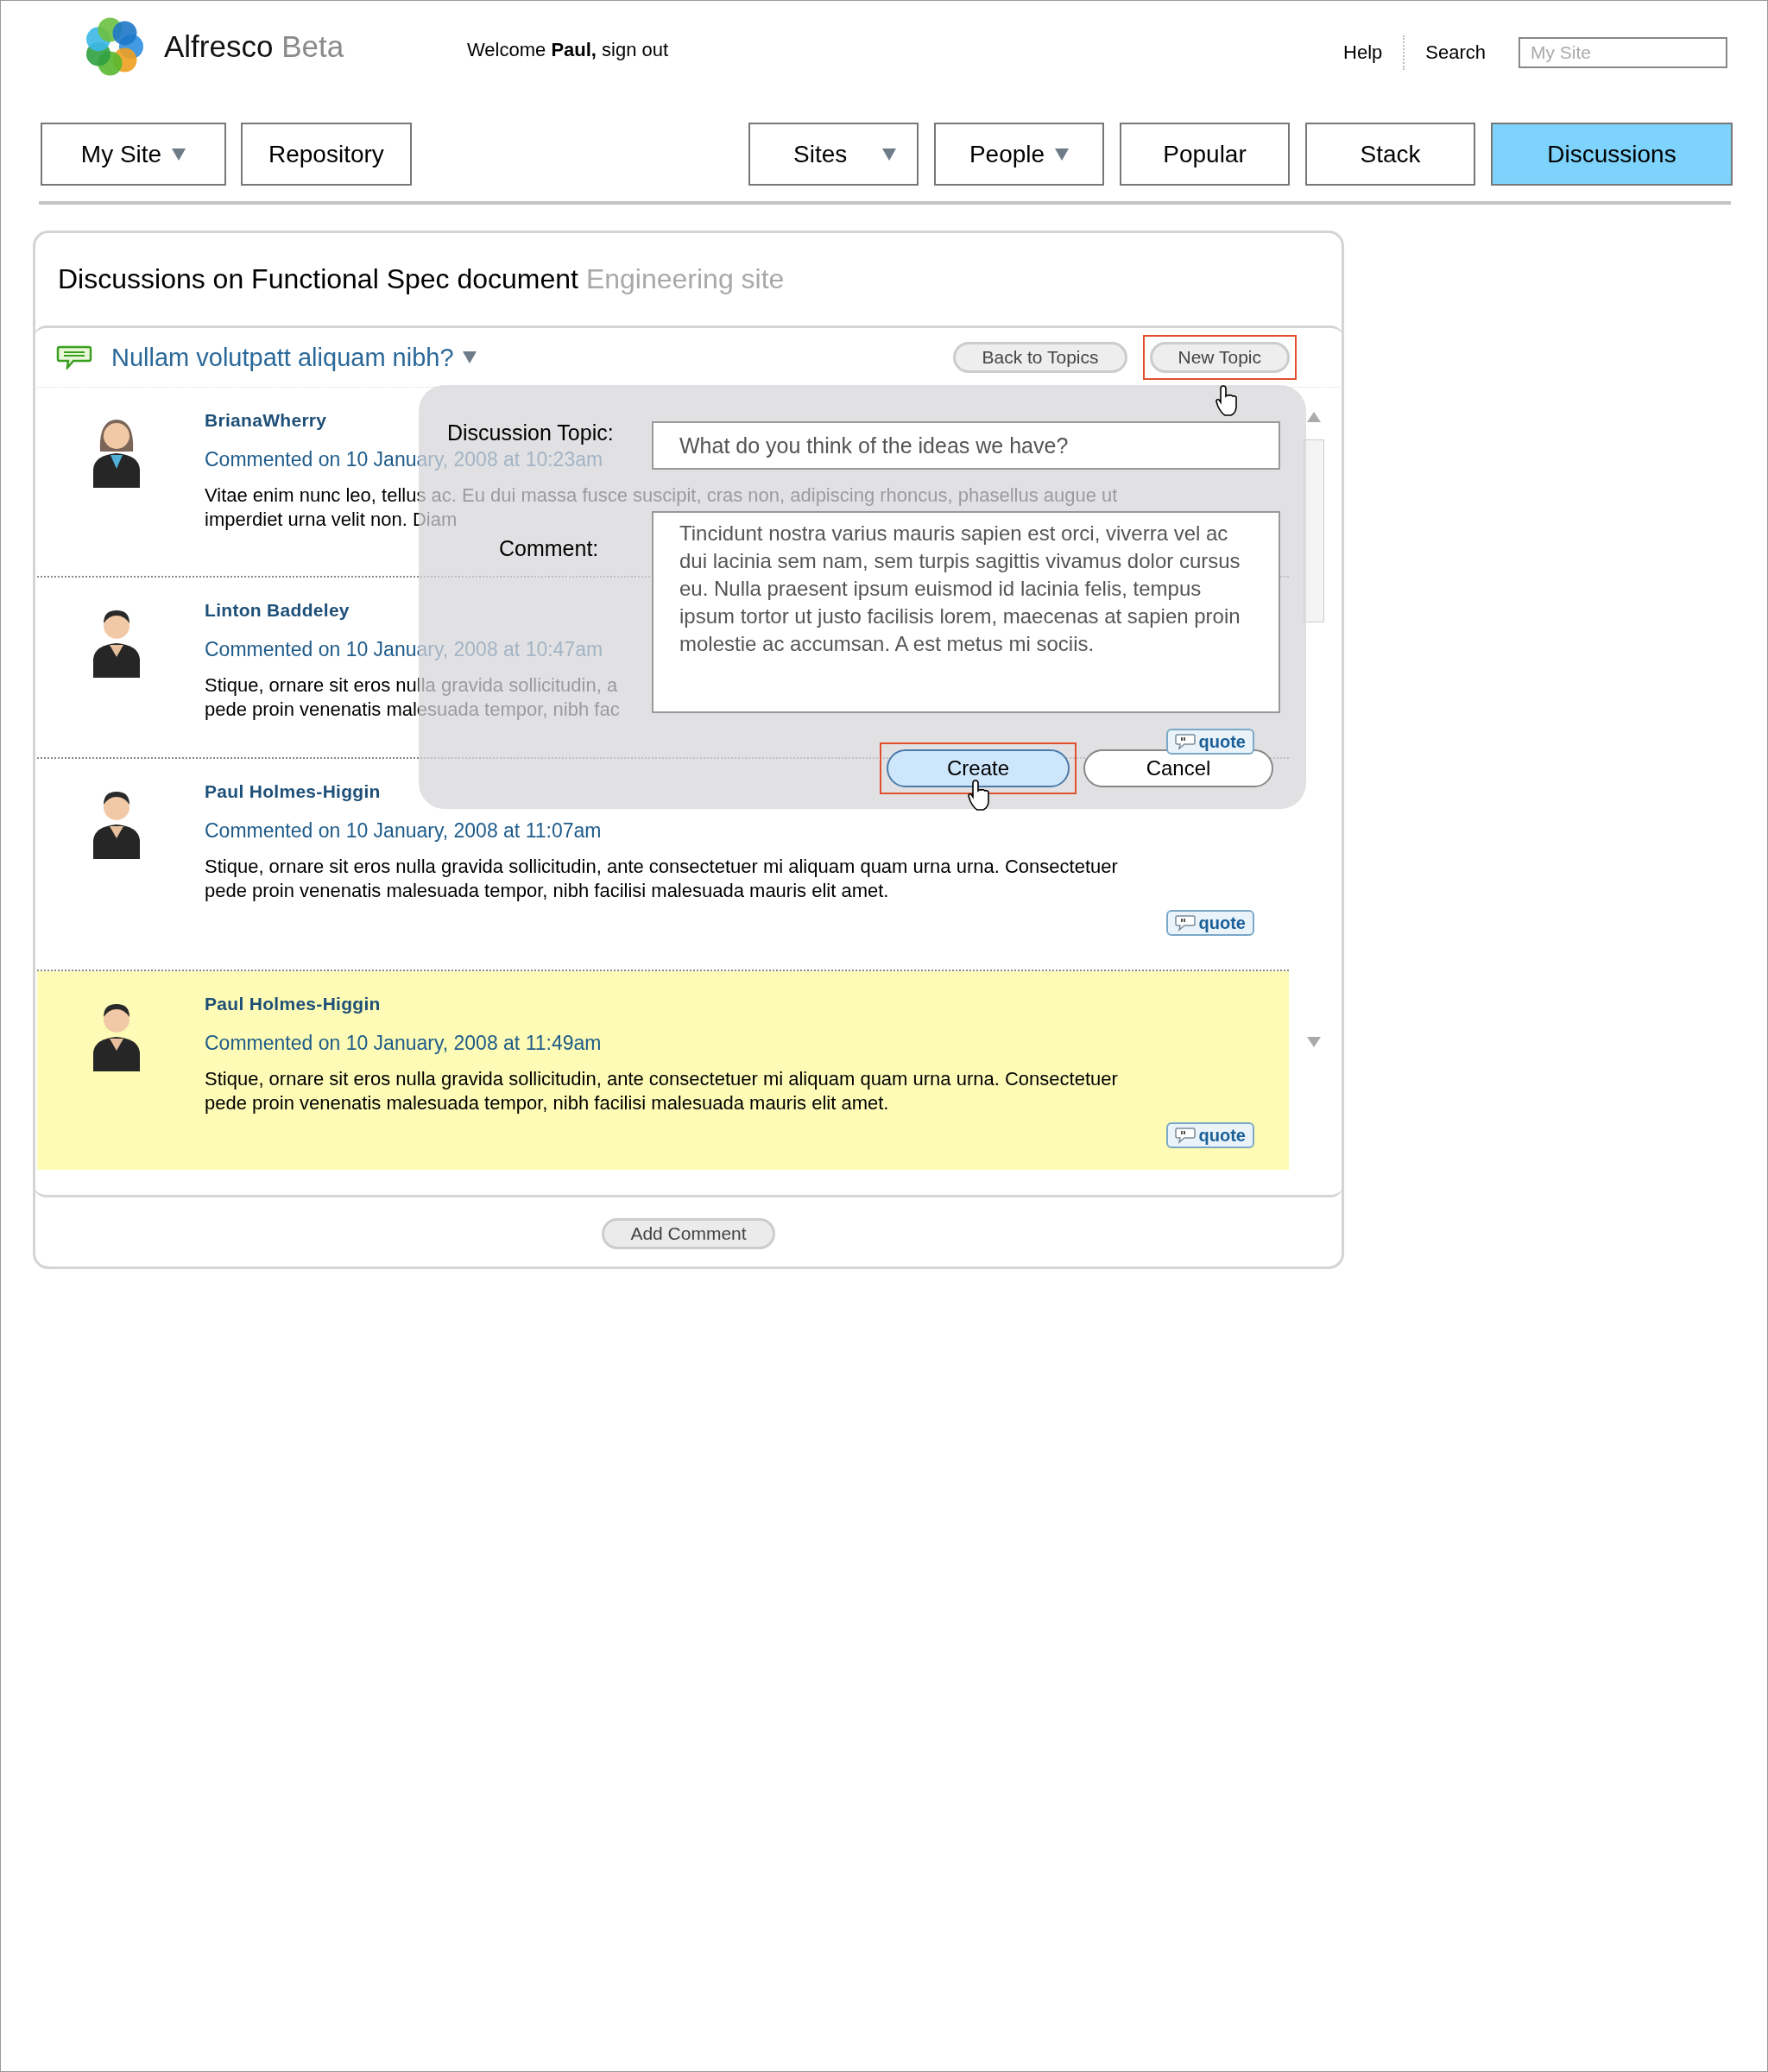 Image resolution: width=1768 pixels, height=2072 pixels. I want to click on comment-text: Stique, ornare sit eros nulla gravida sollicitudin, a pede proin venenatis malesuada tempor, nibh fac, so click(413, 697).